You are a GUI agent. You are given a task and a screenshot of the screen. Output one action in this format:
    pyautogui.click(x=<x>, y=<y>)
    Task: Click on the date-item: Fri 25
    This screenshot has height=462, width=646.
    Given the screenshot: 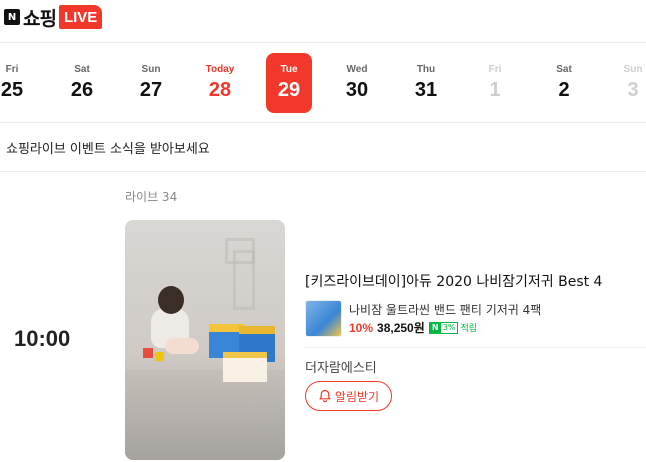 What is the action you would take?
    pyautogui.click(x=17, y=83)
    